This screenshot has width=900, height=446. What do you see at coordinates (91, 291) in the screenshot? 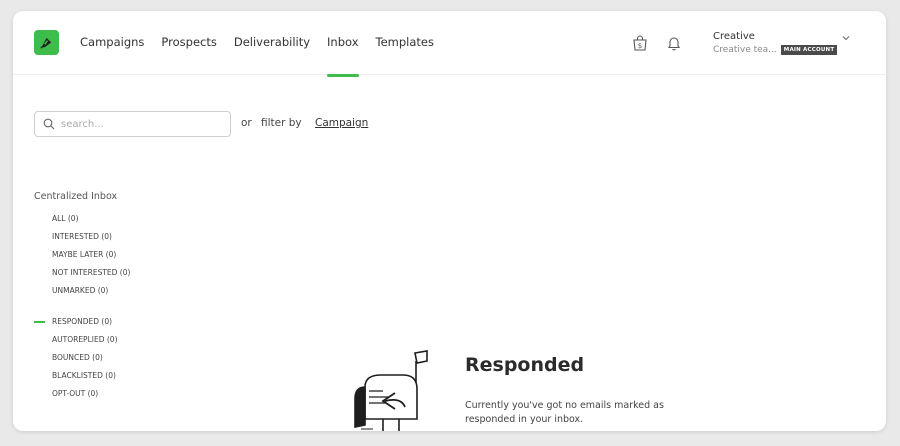
I see `folder-unmarked: UNMARKED (0)` at bounding box center [91, 291].